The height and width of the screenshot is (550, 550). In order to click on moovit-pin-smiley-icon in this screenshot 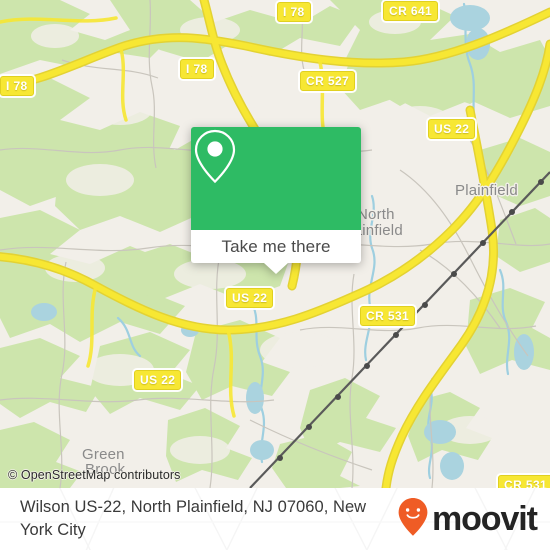, I will do `click(413, 519)`.